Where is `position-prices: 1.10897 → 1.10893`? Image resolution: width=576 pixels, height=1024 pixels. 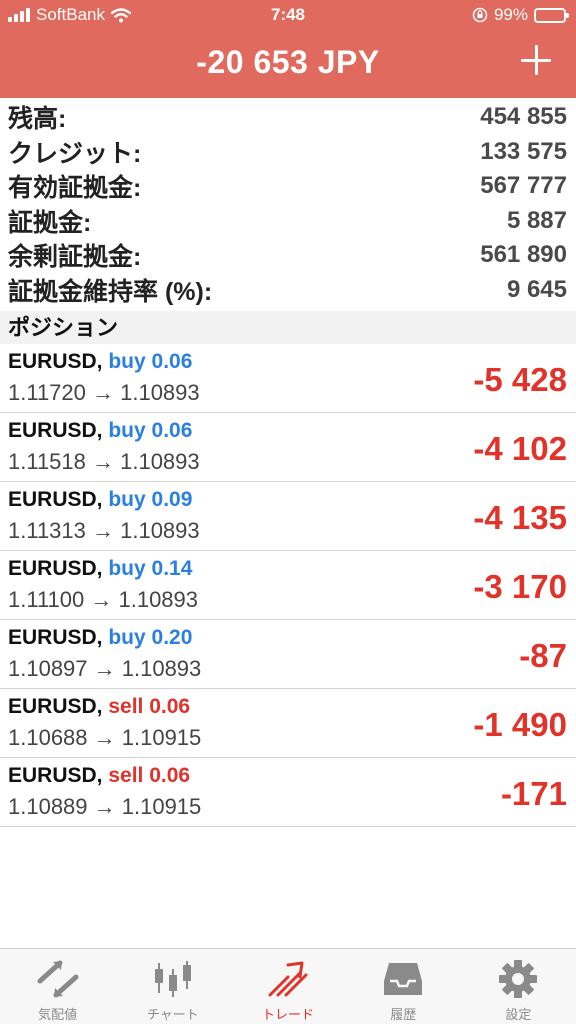
position-prices: 1.10897 → 1.10893 is located at coordinates (105, 668).